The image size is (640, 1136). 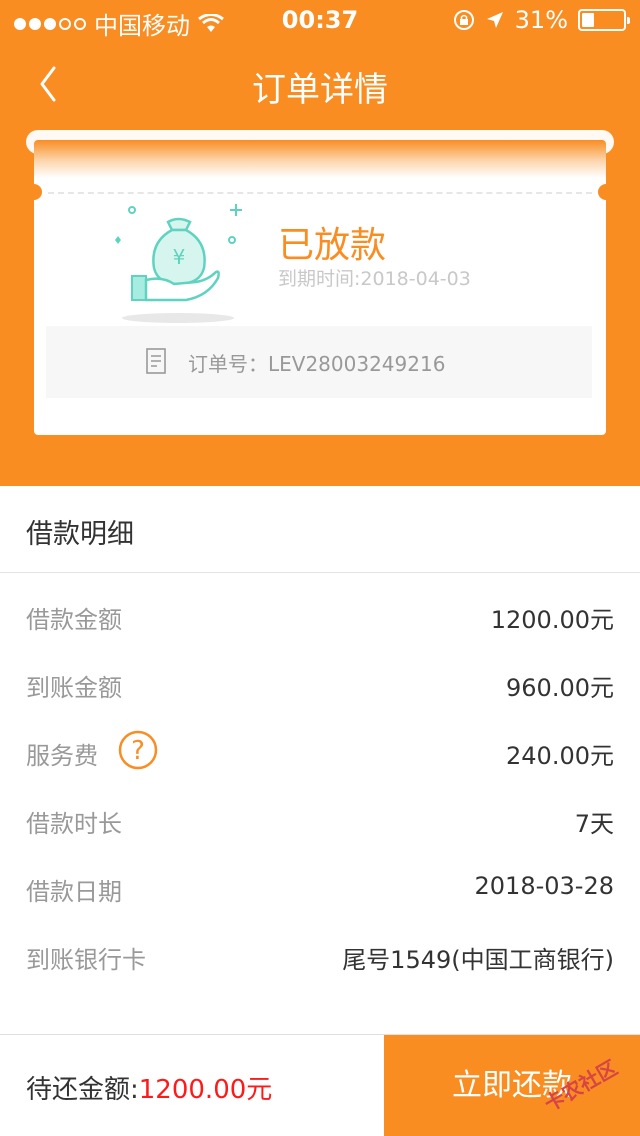 What do you see at coordinates (320, 90) in the screenshot?
I see `page-title: 订单详情` at bounding box center [320, 90].